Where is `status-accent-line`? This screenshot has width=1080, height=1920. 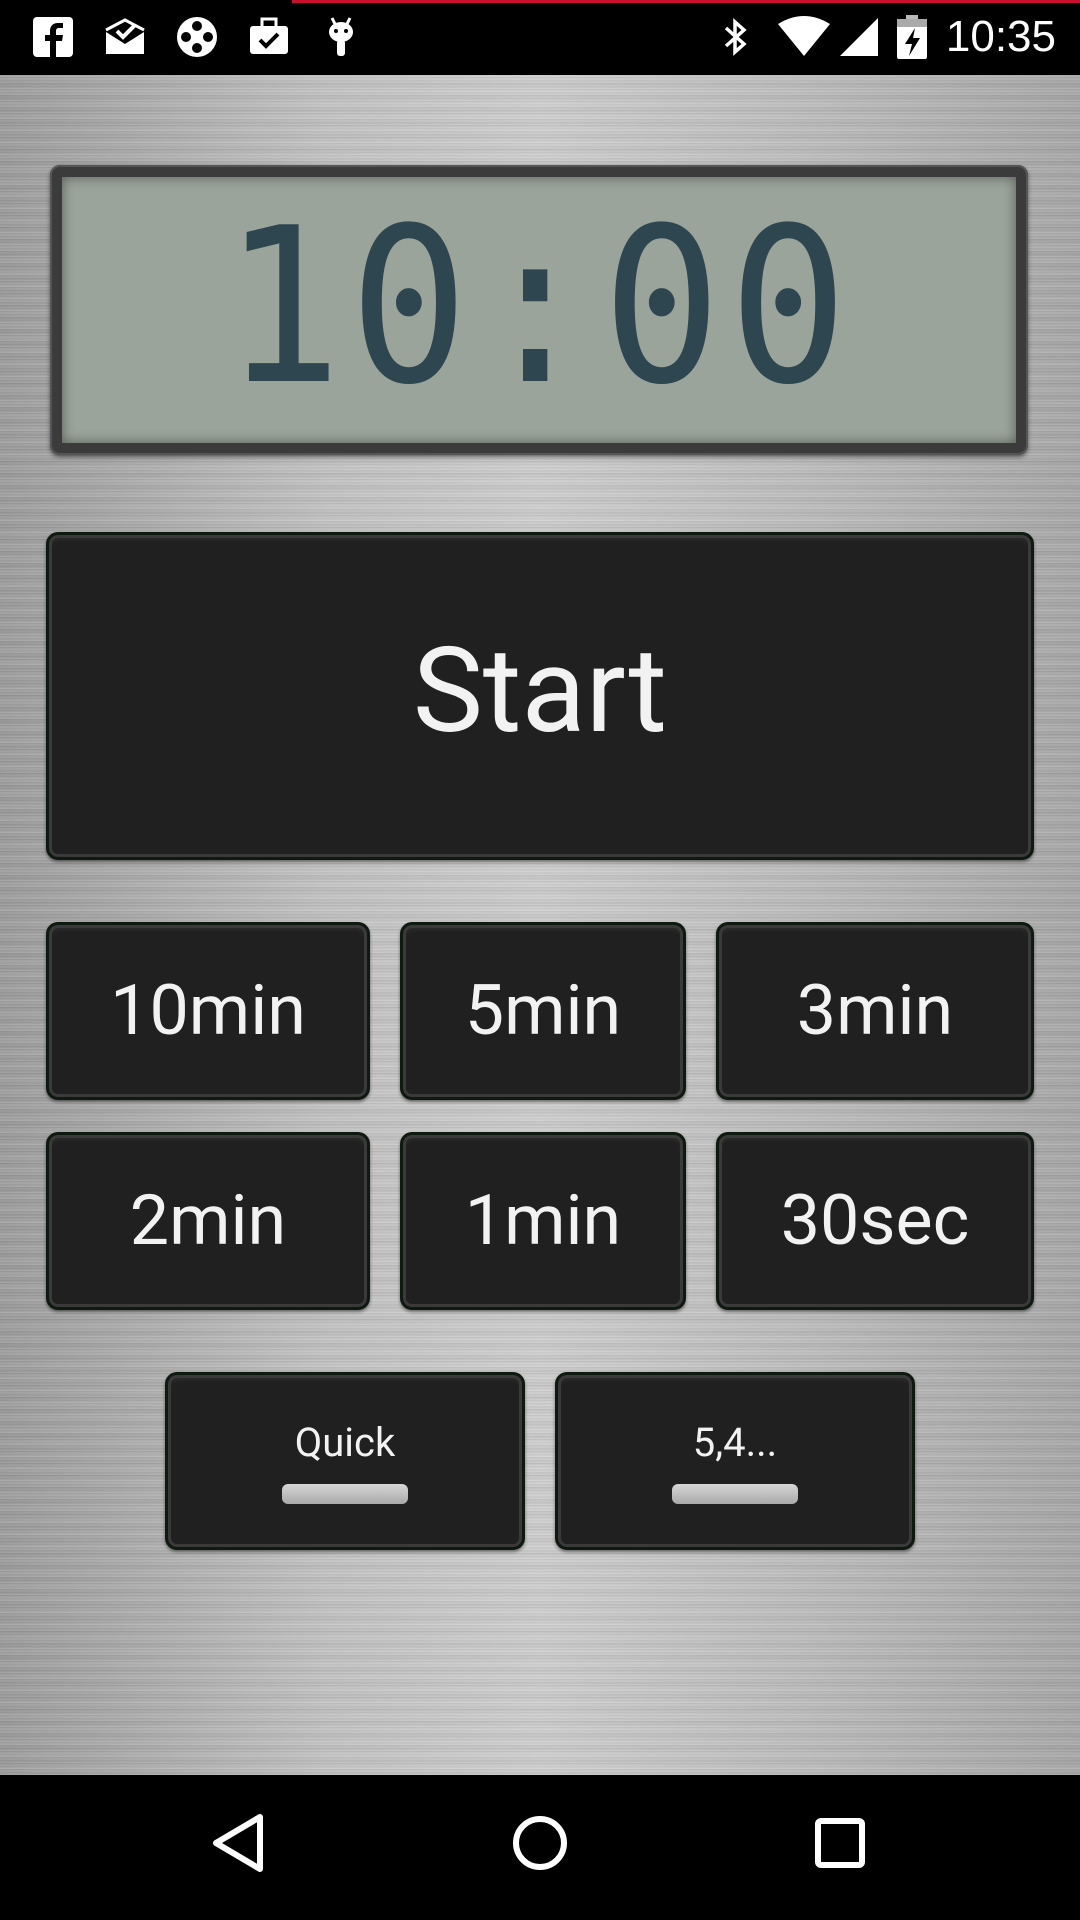
status-accent-line is located at coordinates (686, 1).